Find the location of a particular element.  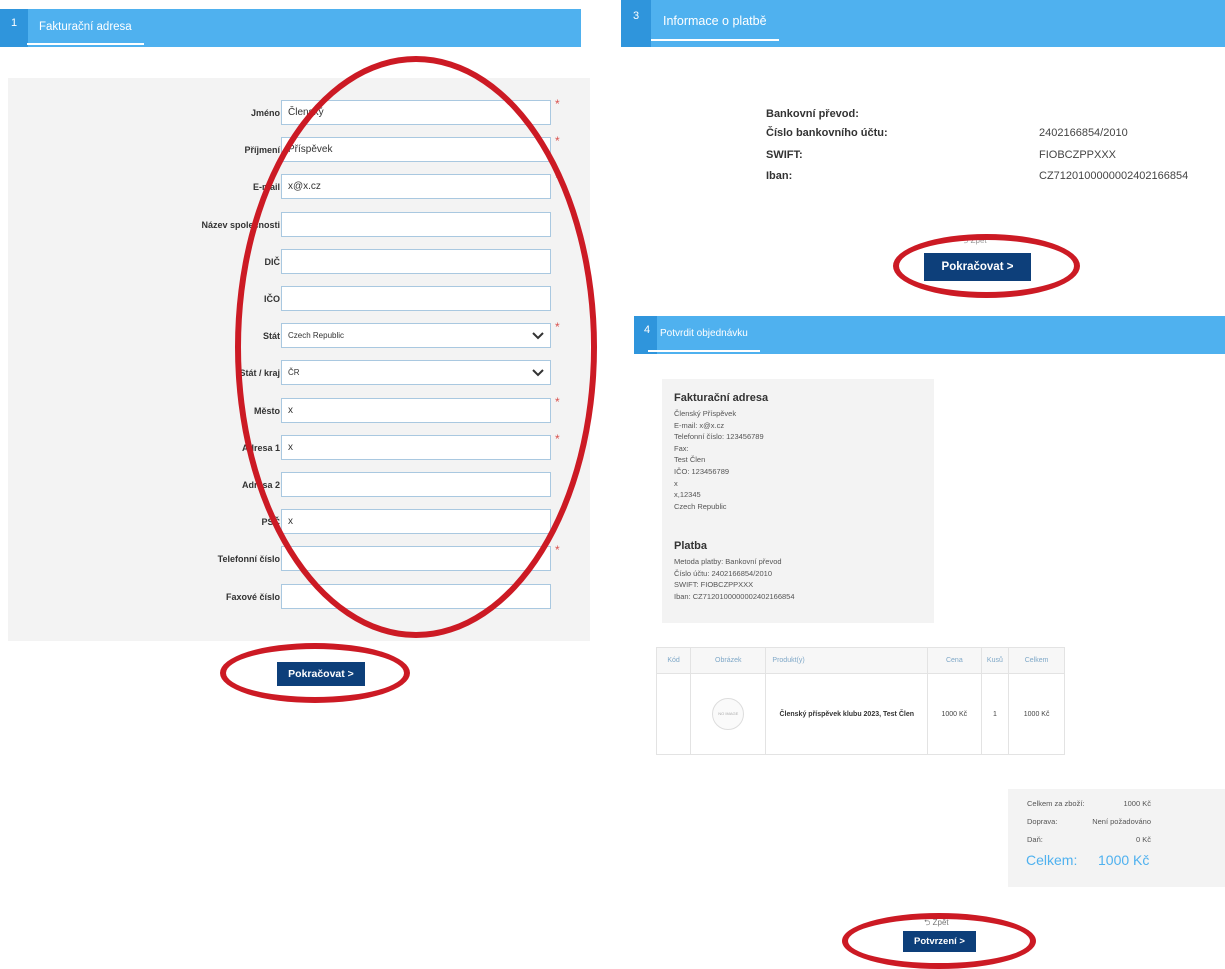

col-header-product: Produkt(y) is located at coordinates (847, 660).